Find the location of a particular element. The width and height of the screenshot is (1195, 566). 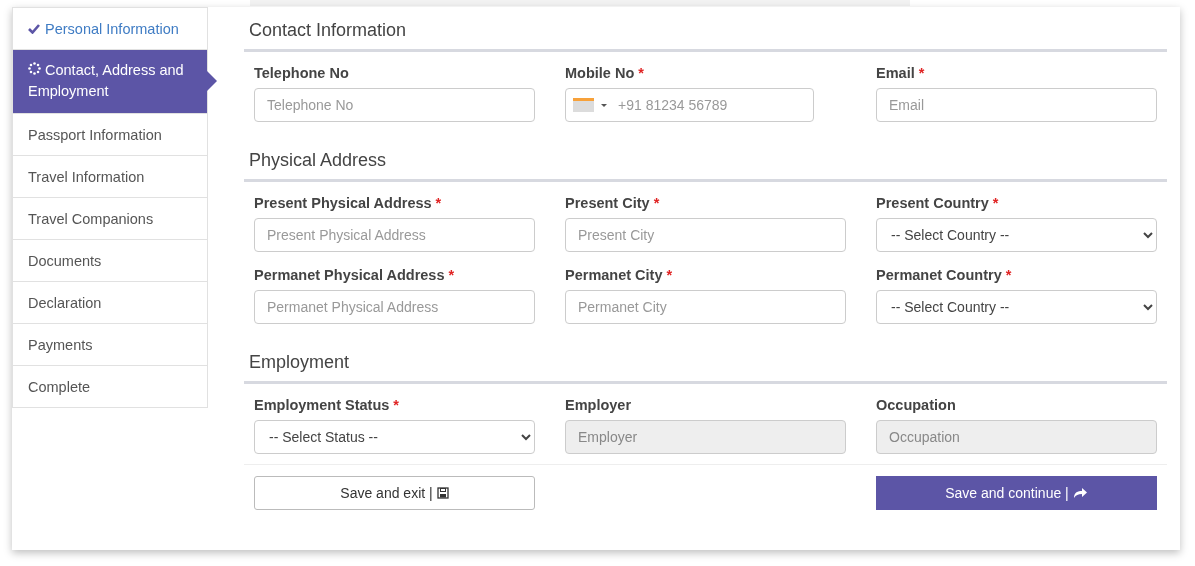

flag-dropdown-icon is located at coordinates (591, 105).